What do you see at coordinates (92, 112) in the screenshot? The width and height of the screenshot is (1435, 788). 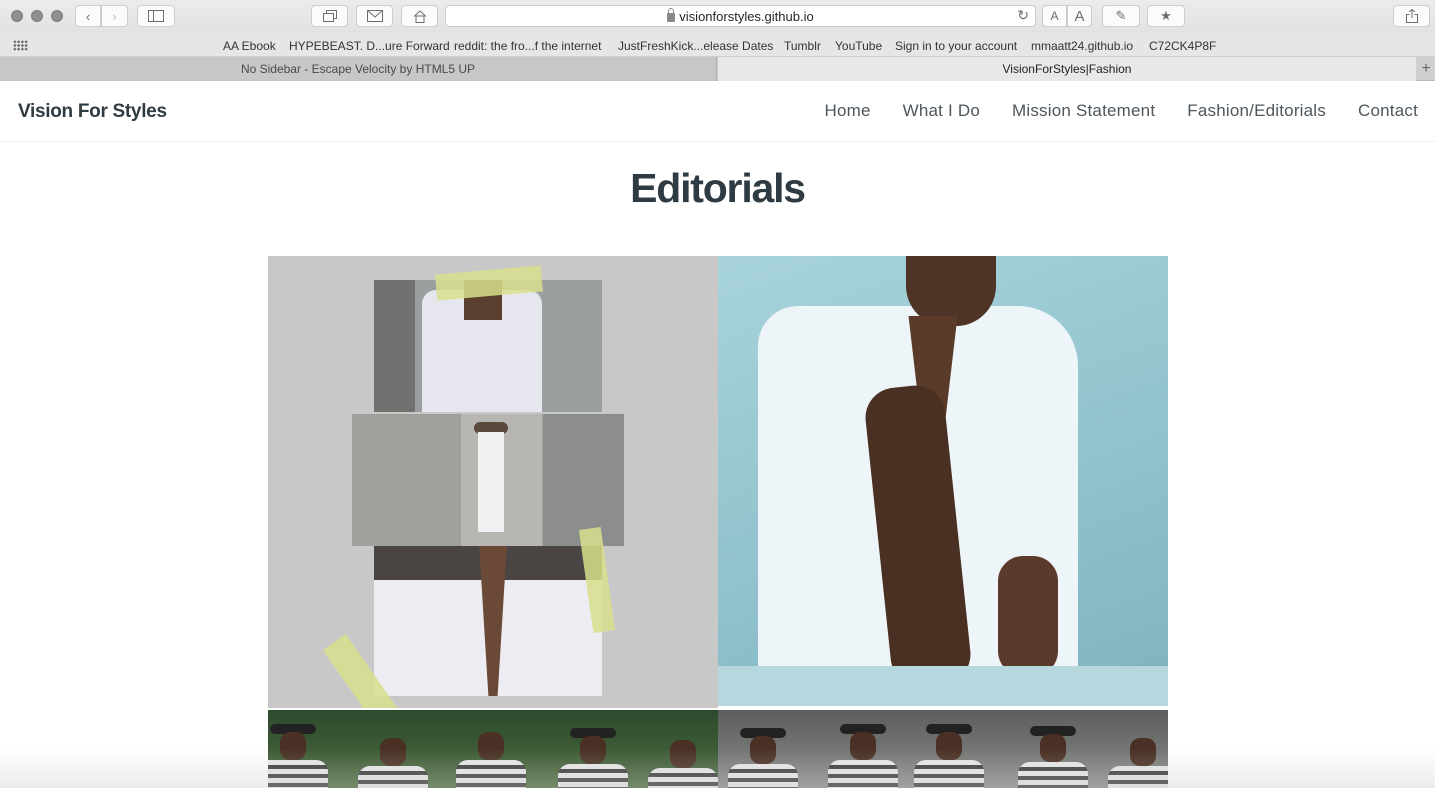 I see `site-logo: Vision For Styles` at bounding box center [92, 112].